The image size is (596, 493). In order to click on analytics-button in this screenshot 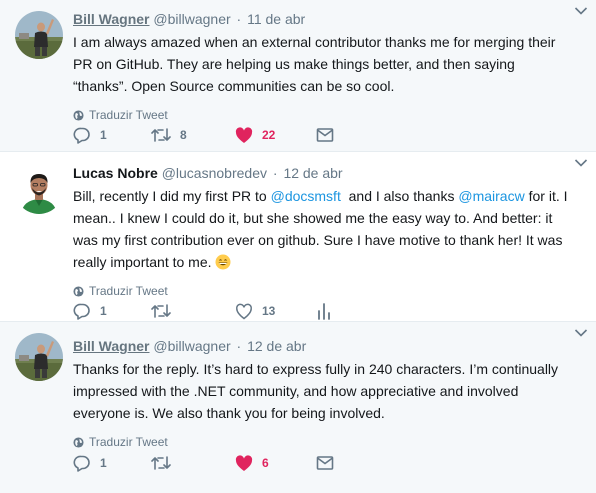, I will do `click(324, 311)`.